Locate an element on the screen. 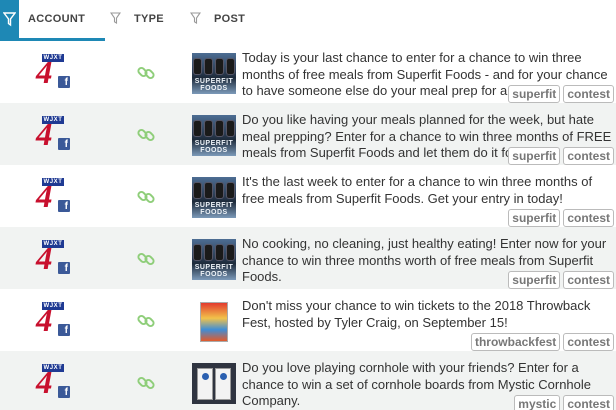 This screenshot has height=410, width=616. column-header-label: TYPE is located at coordinates (149, 19).